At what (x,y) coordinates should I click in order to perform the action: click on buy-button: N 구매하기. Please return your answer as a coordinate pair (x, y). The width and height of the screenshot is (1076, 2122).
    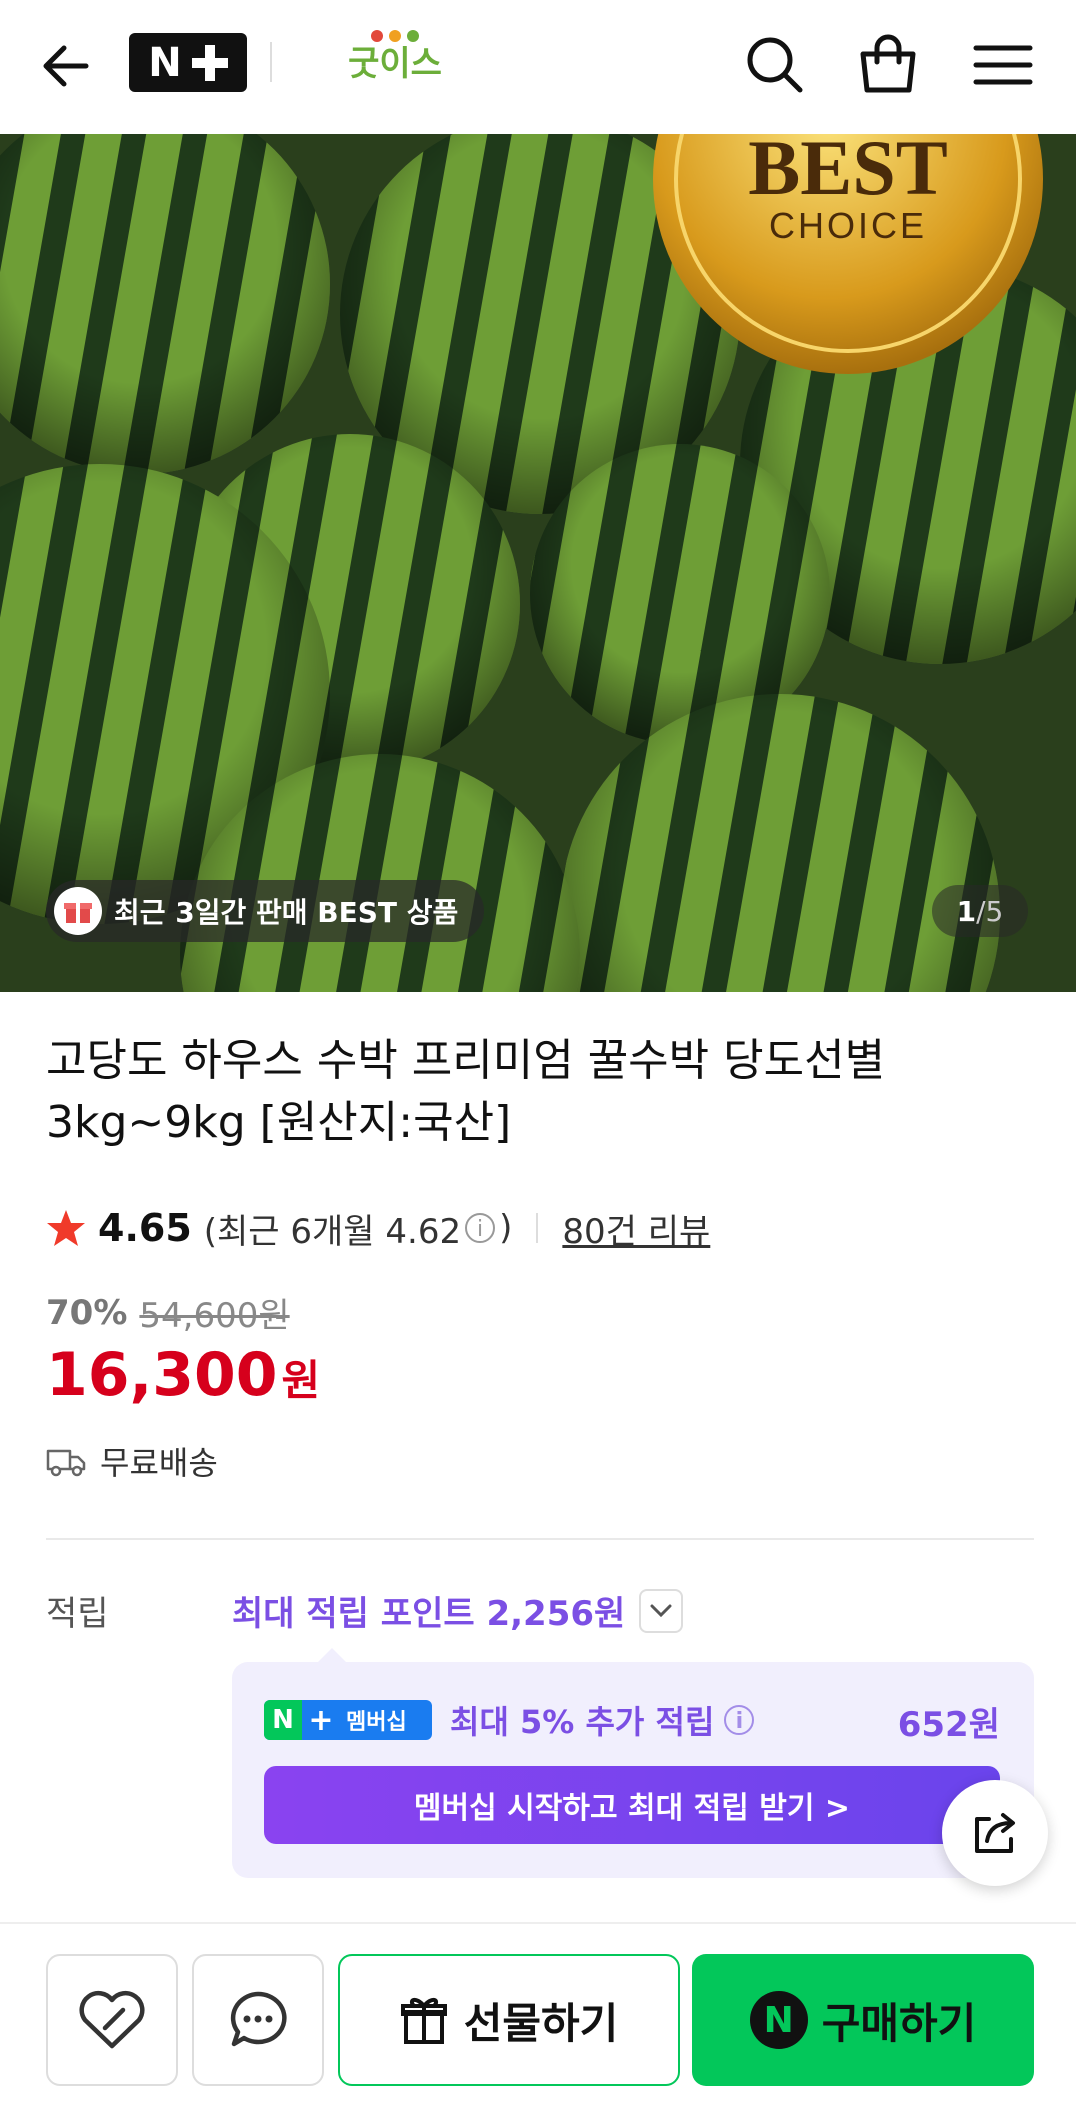
    Looking at the image, I should click on (863, 2020).